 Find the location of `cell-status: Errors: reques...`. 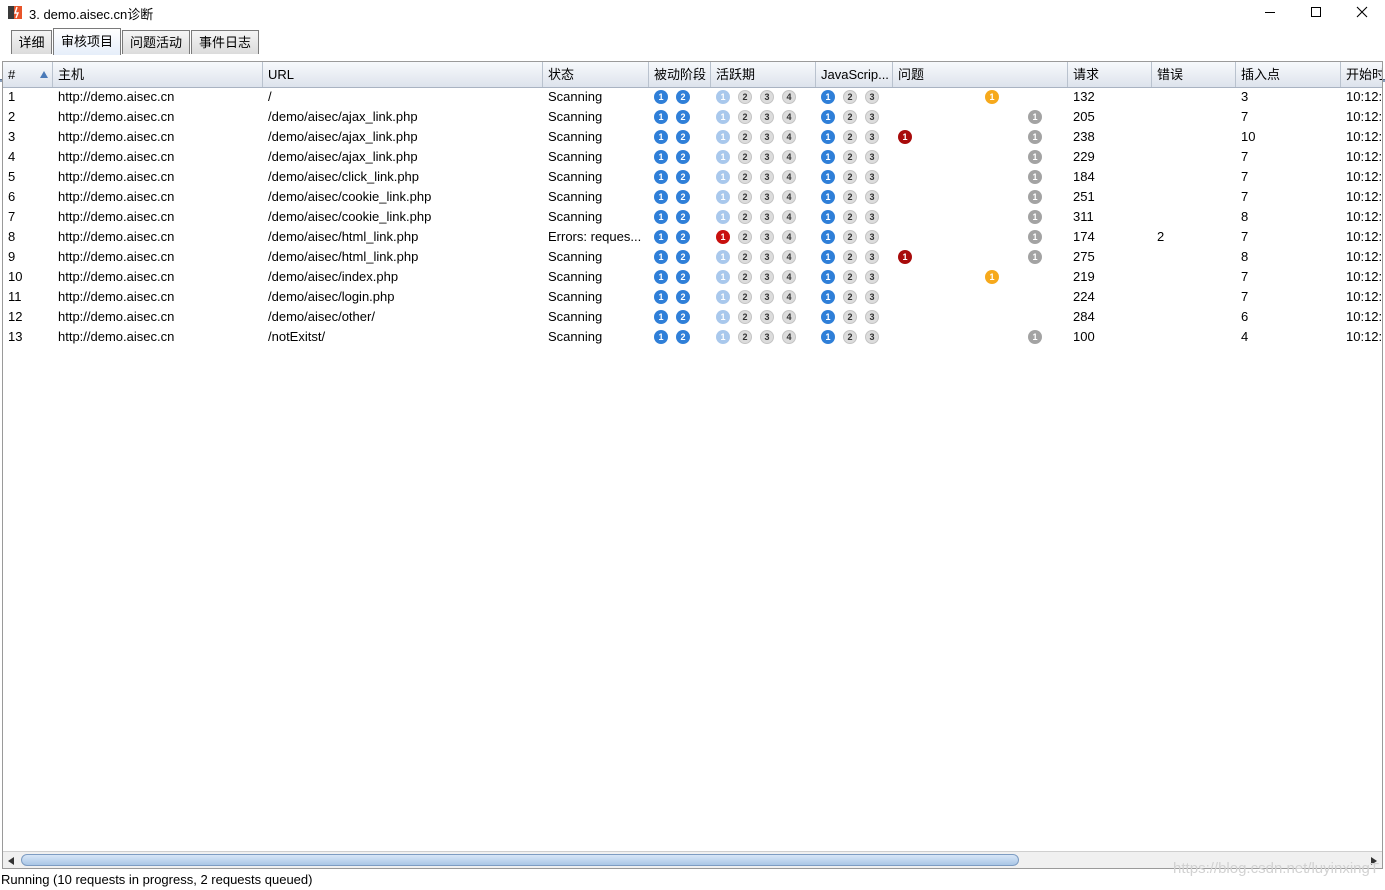

cell-status: Errors: reques... is located at coordinates (595, 236).